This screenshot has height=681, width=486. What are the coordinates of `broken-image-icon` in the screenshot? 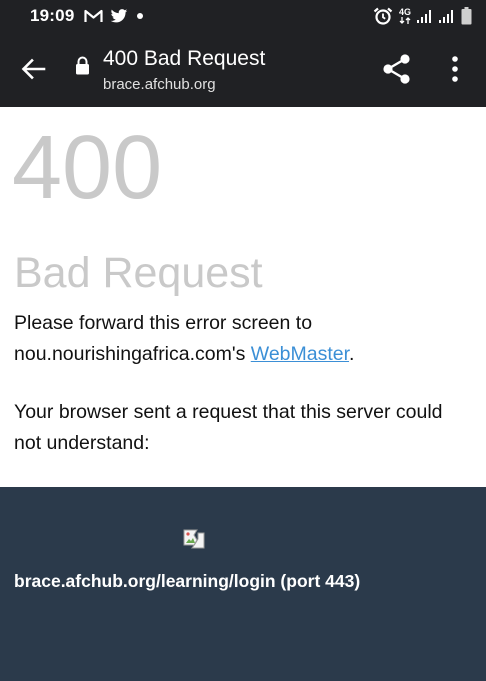 It's located at (194, 539).